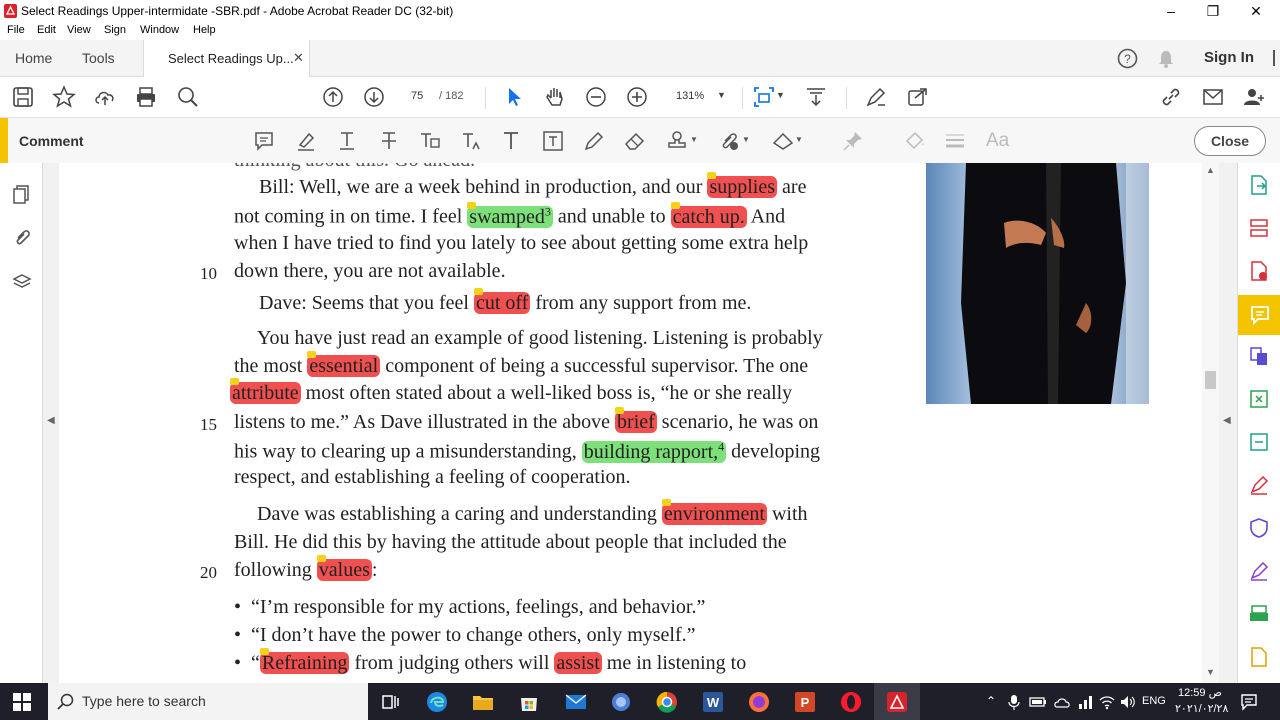 The image size is (1280, 720). Describe the element at coordinates (208, 701) in the screenshot. I see `taskbar-search-box: Type here to search` at that location.